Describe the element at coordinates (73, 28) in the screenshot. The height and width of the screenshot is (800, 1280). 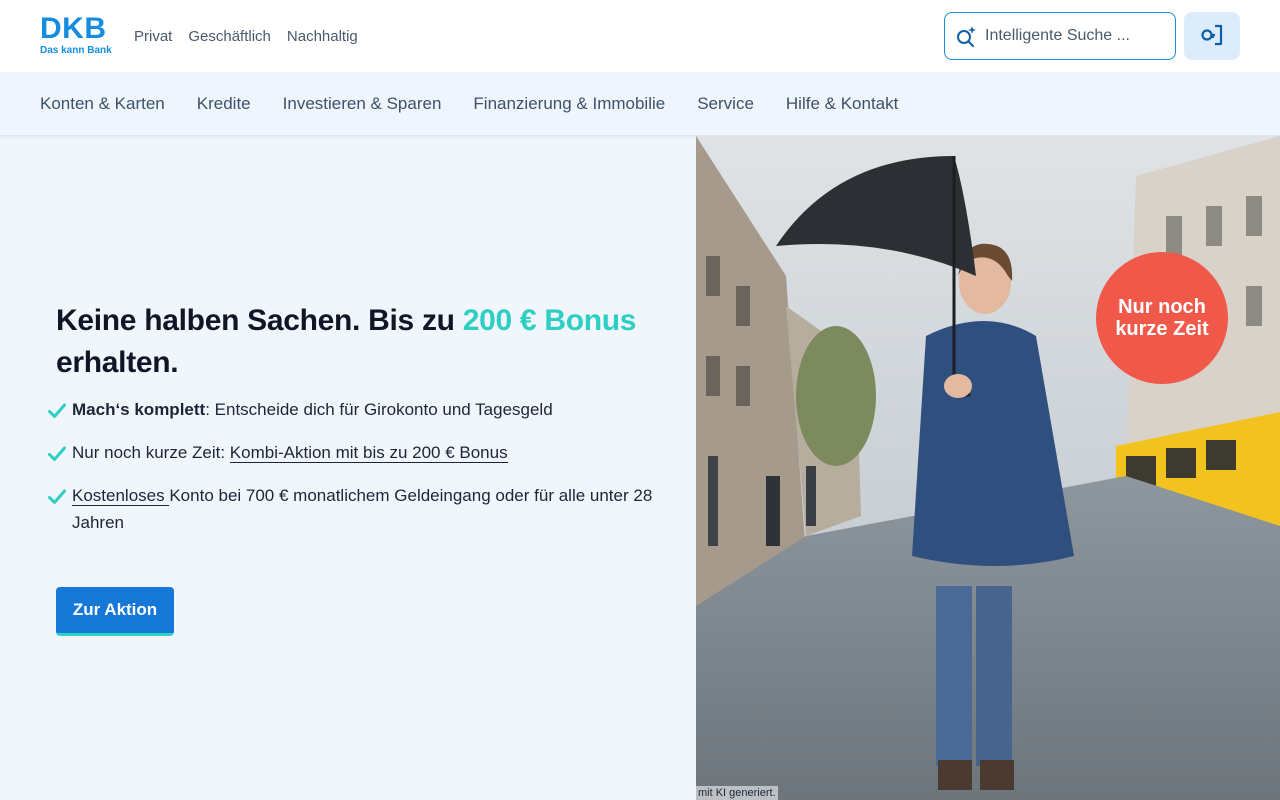
I see `brand-name: DKB` at that location.